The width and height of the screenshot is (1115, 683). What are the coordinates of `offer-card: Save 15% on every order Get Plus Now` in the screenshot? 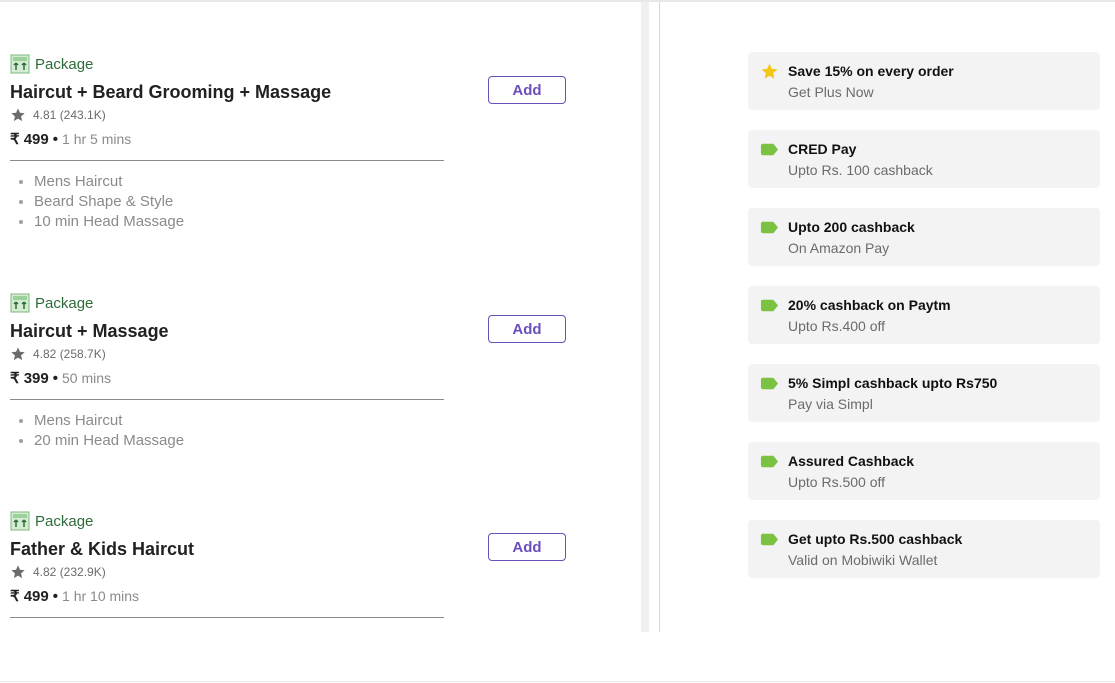 It's located at (924, 81).